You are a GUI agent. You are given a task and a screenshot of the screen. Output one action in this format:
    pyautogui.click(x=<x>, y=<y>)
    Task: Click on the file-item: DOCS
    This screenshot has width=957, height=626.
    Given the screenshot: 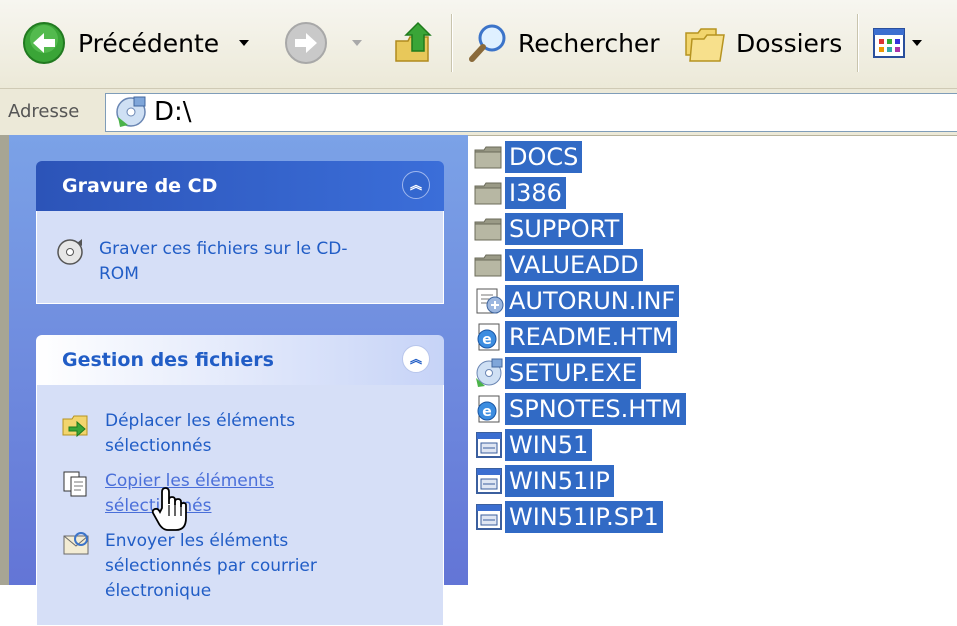 What is the action you would take?
    pyautogui.click(x=528, y=157)
    